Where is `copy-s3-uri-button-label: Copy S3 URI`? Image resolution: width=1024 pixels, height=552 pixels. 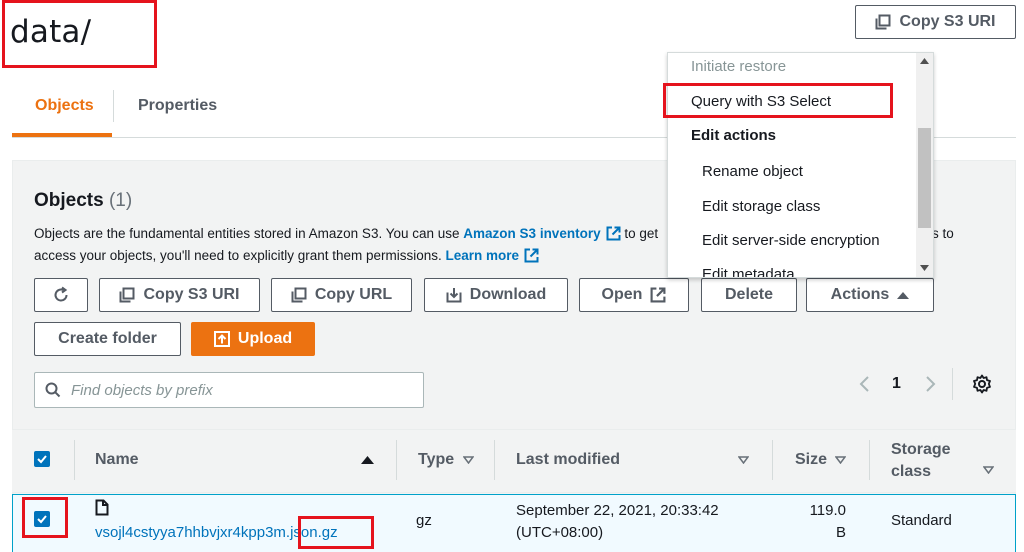
copy-s3-uri-button-label: Copy S3 URI is located at coordinates (191, 294).